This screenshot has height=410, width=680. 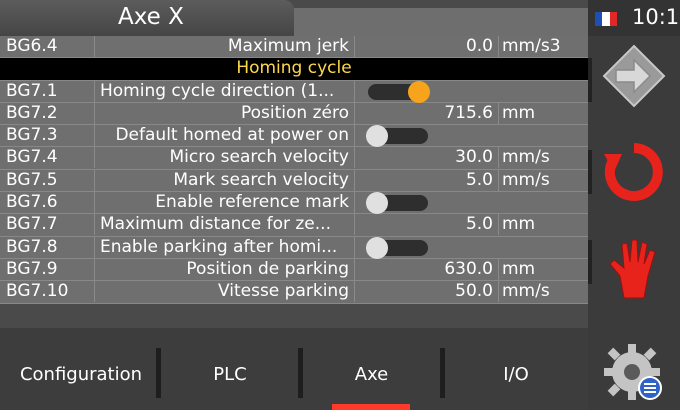 What do you see at coordinates (283, 291) in the screenshot?
I see `parameter-label: Vitesse parking` at bounding box center [283, 291].